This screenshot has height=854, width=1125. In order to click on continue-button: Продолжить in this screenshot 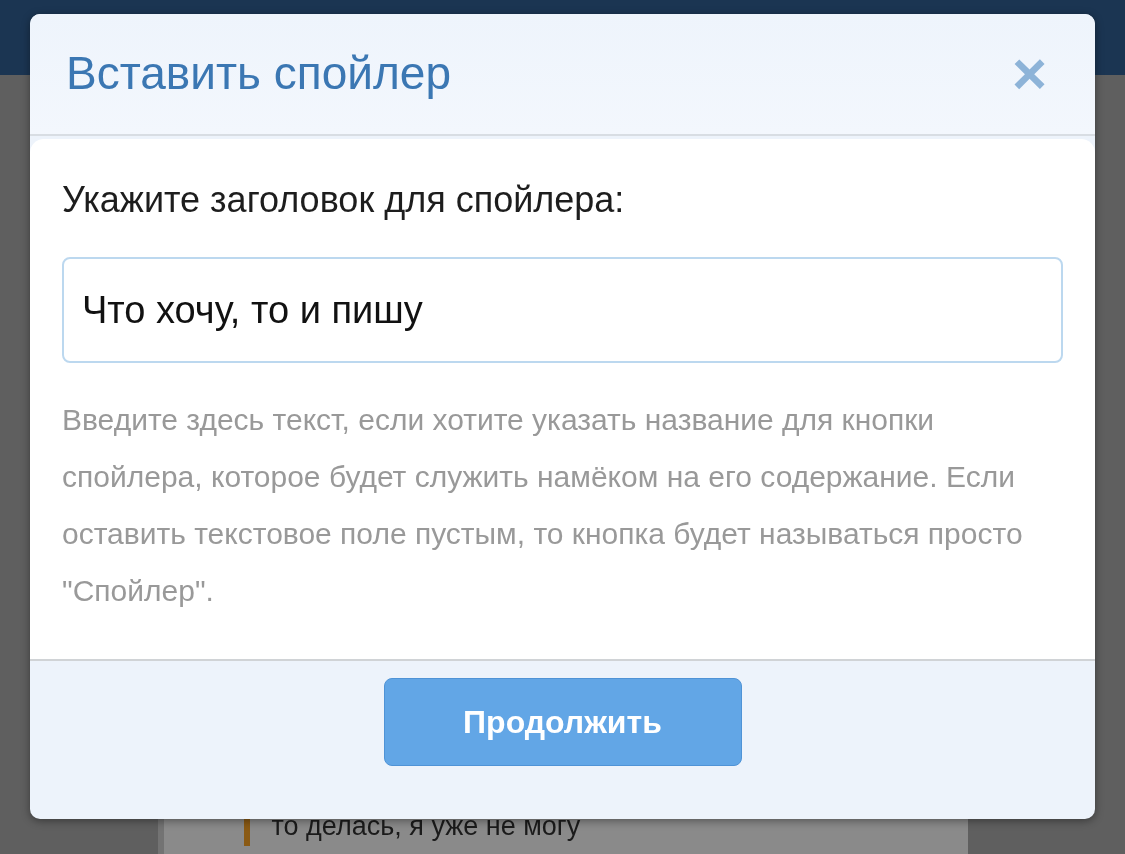, I will do `click(562, 722)`.